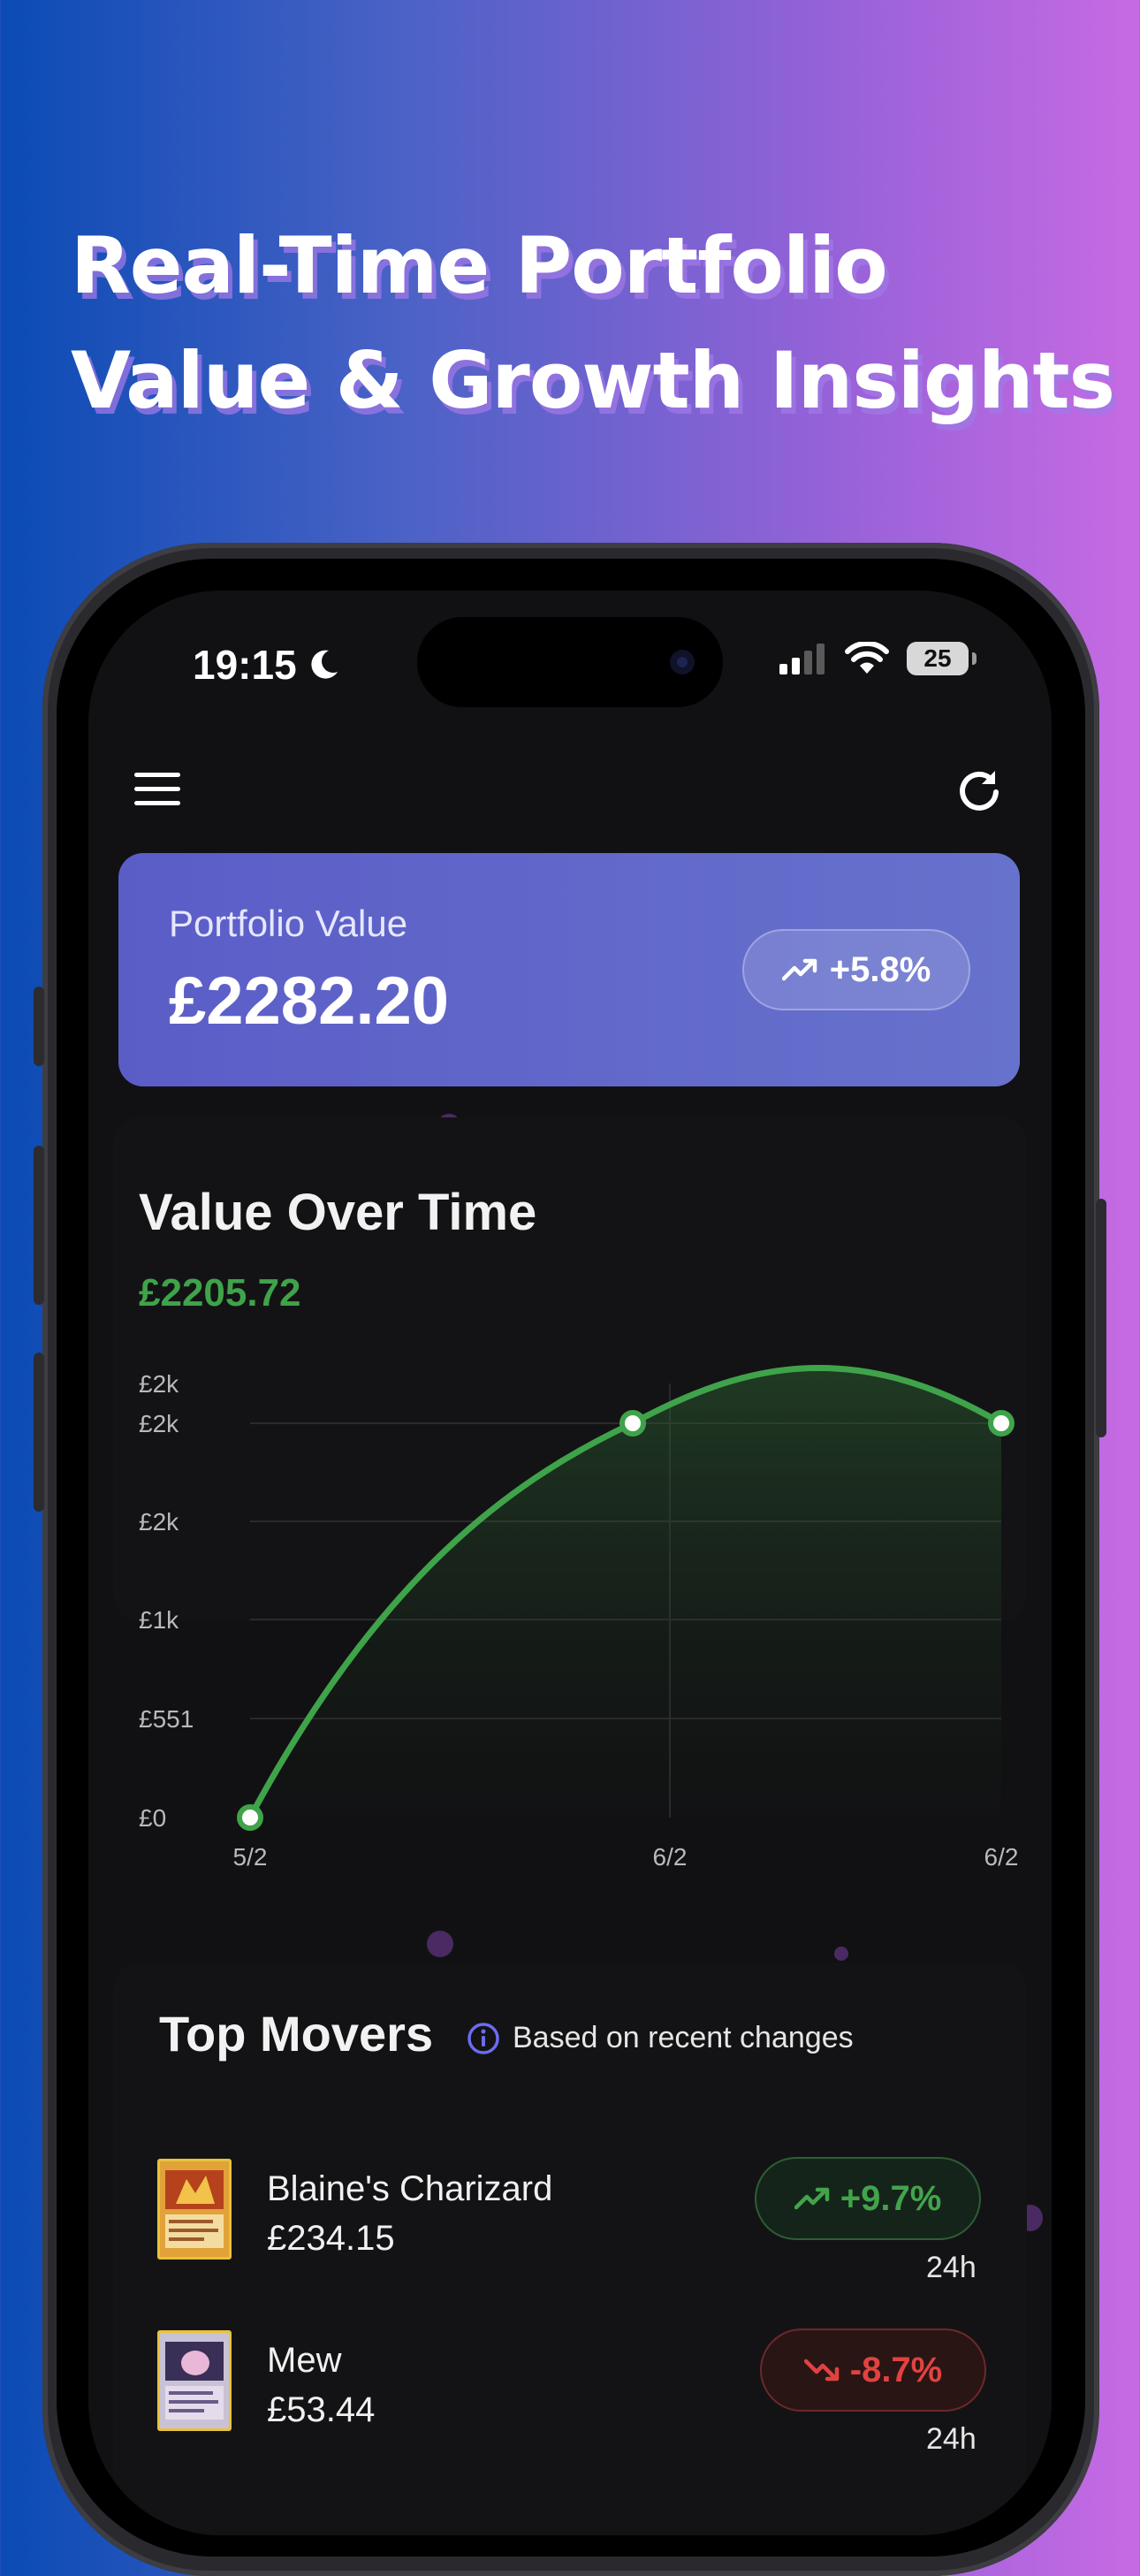 This screenshot has height=2576, width=1140. Describe the element at coordinates (39, 1225) in the screenshot. I see `volume-up-button` at that location.